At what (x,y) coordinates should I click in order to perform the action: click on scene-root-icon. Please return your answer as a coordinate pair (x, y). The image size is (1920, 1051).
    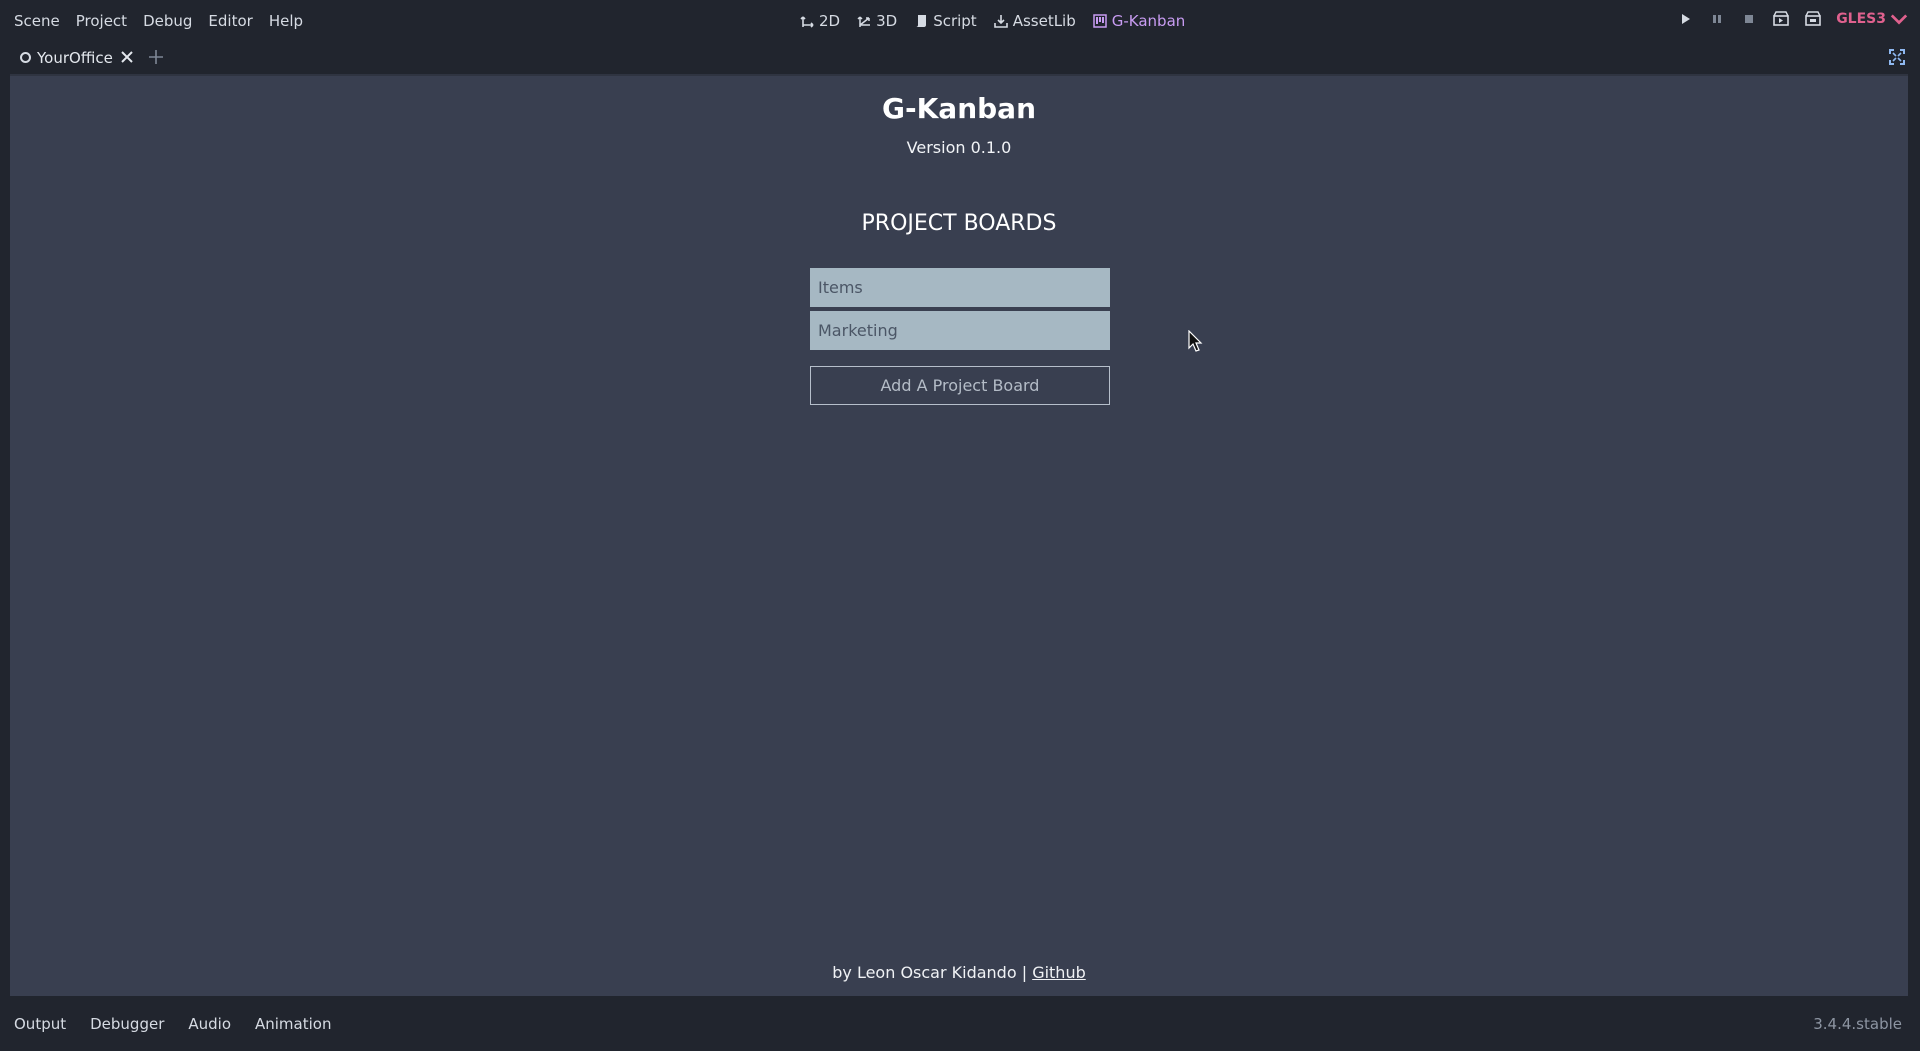
    Looking at the image, I should click on (25, 57).